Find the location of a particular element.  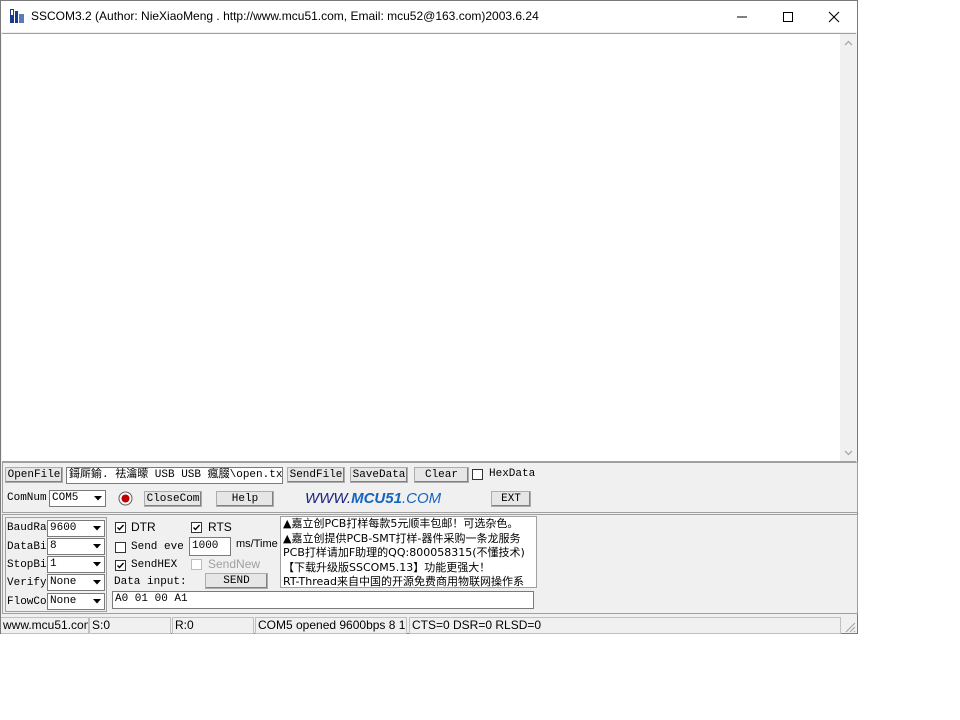

minimize-icon is located at coordinates (742, 16).